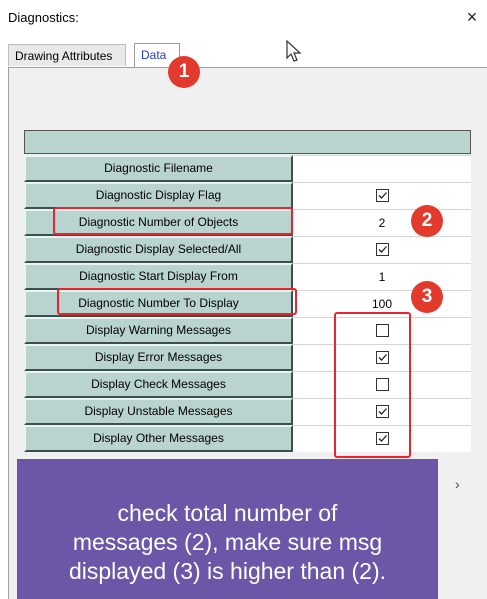 The height and width of the screenshot is (599, 487). I want to click on property-value-input: 2, so click(382, 222).